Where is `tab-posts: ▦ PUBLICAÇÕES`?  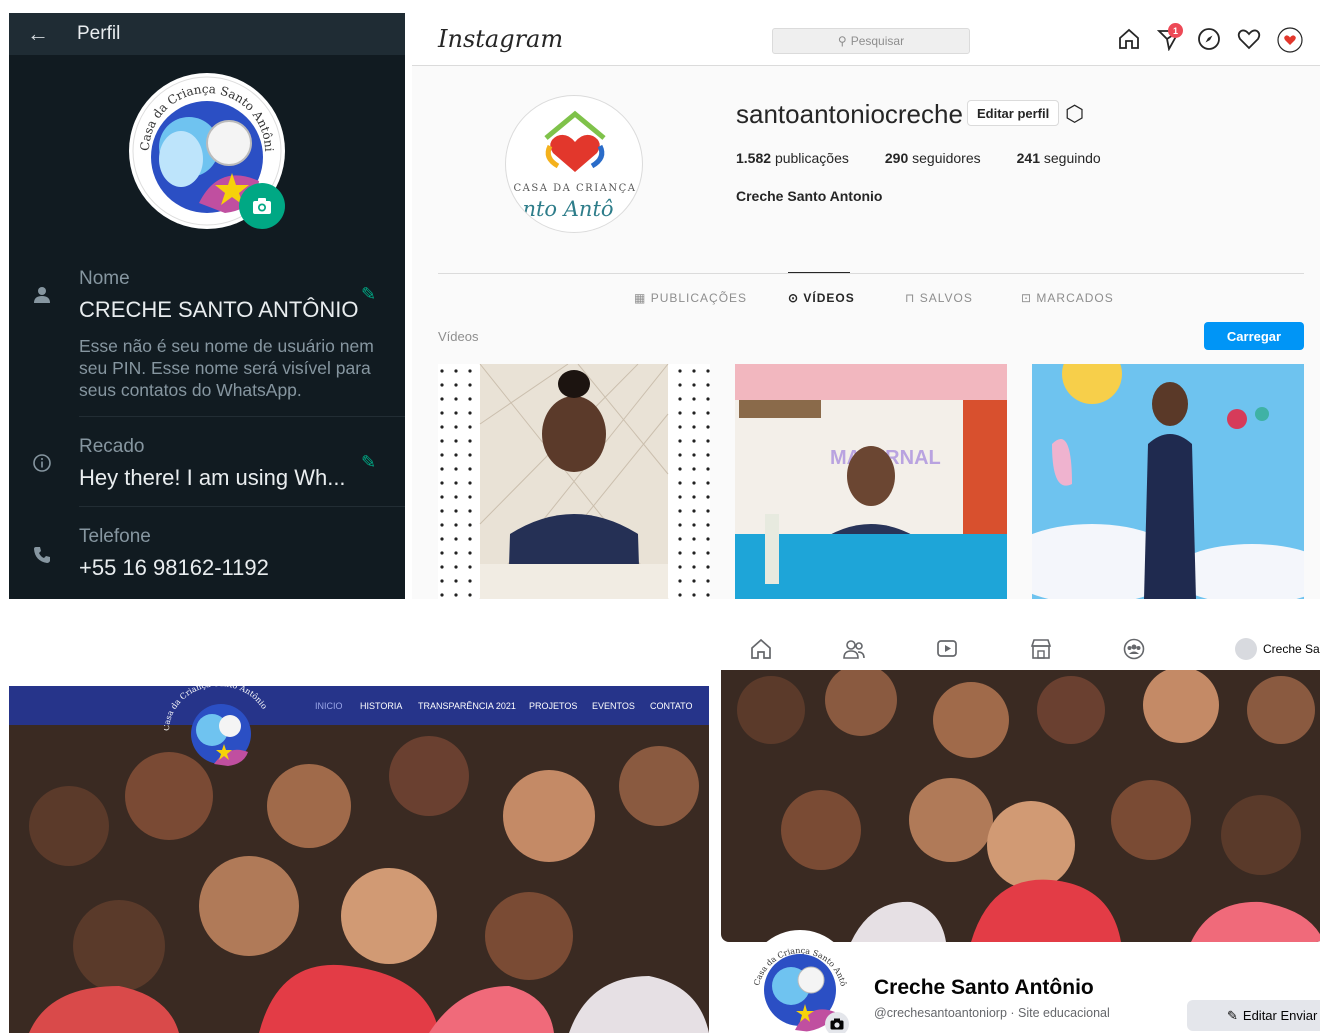
tab-posts: ▦ PUBLICAÇÕES is located at coordinates (690, 298).